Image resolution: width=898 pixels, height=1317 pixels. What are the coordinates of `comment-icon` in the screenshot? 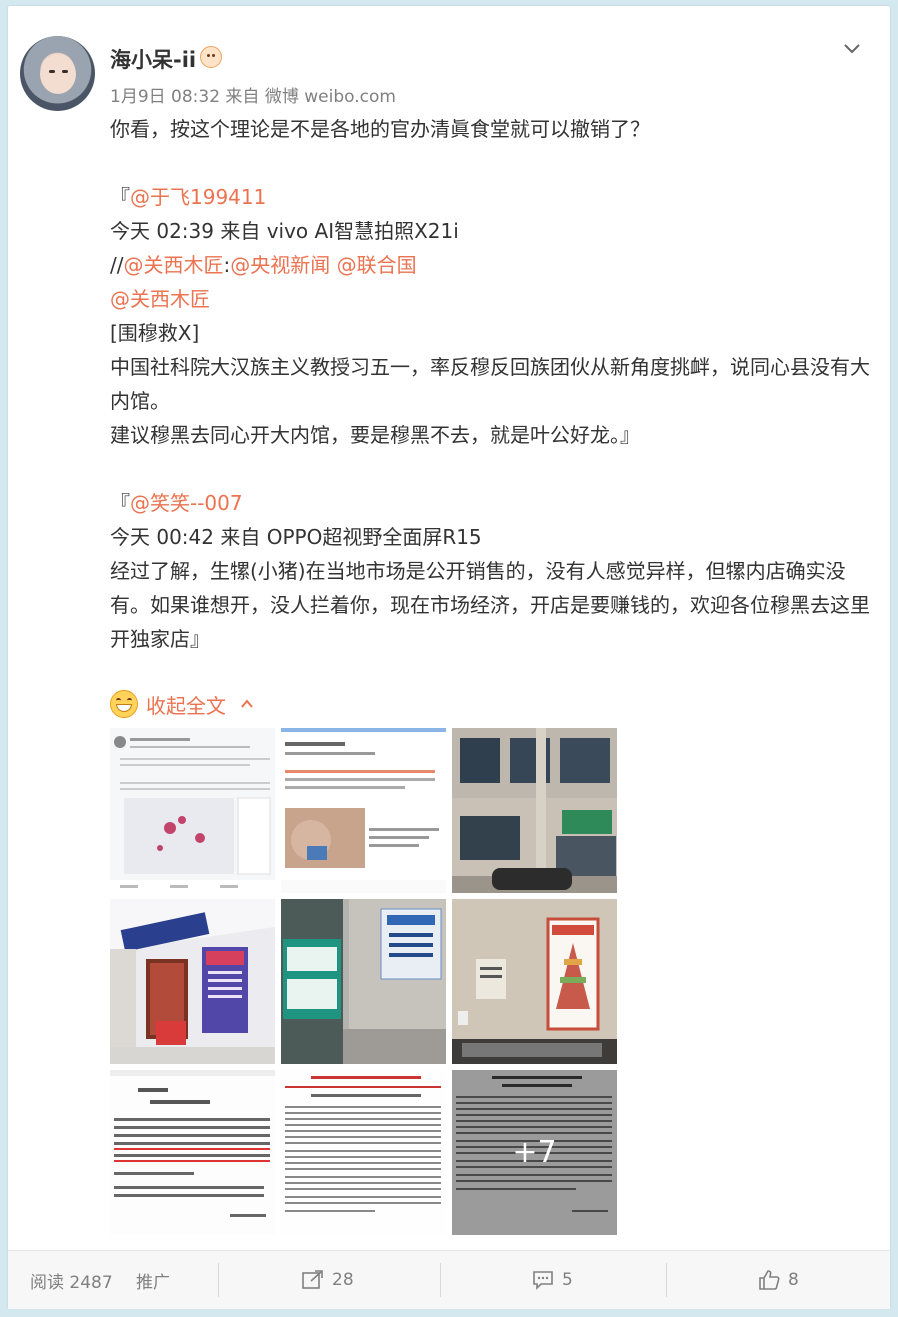 It's located at (543, 1280).